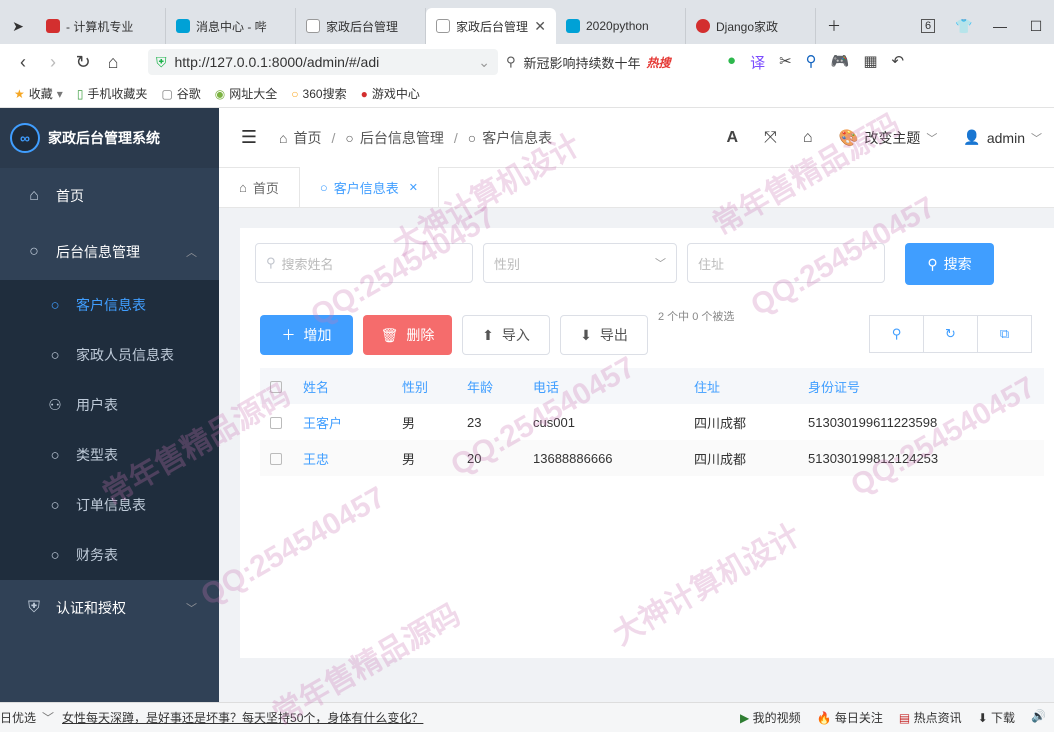  I want to click on circle-icon: ○, so click(472, 137).